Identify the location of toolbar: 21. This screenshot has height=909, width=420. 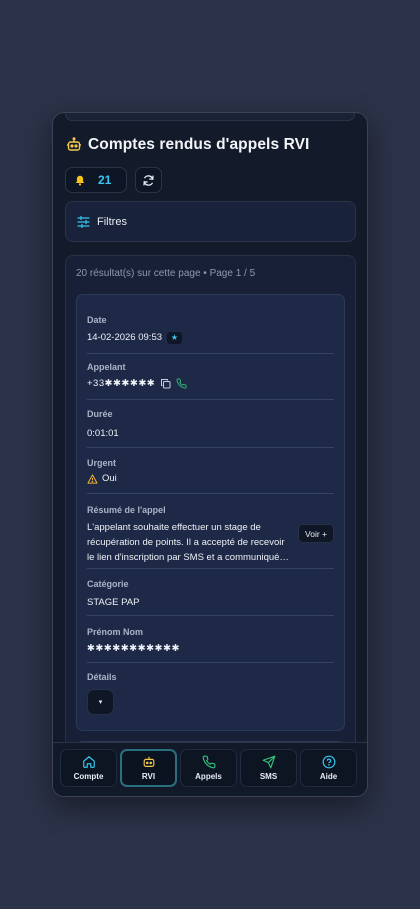
(113, 180).